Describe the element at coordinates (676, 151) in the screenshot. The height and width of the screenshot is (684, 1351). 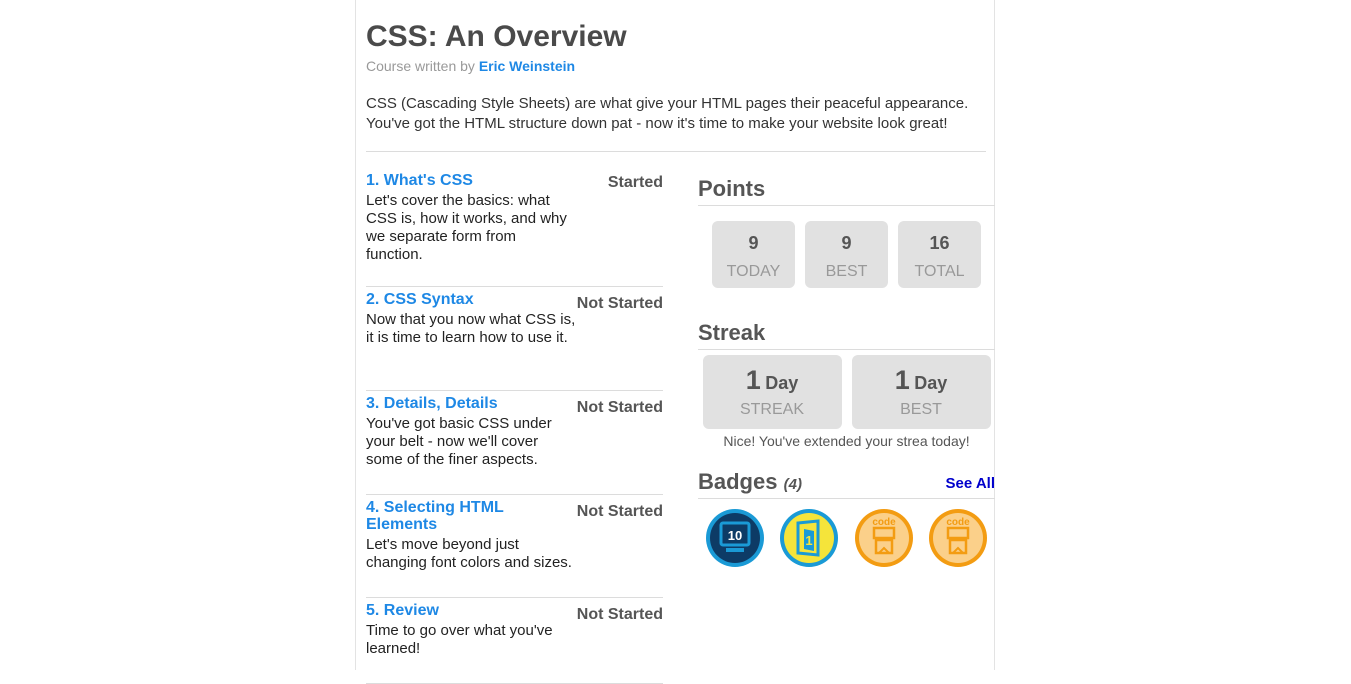
I see `divider` at that location.